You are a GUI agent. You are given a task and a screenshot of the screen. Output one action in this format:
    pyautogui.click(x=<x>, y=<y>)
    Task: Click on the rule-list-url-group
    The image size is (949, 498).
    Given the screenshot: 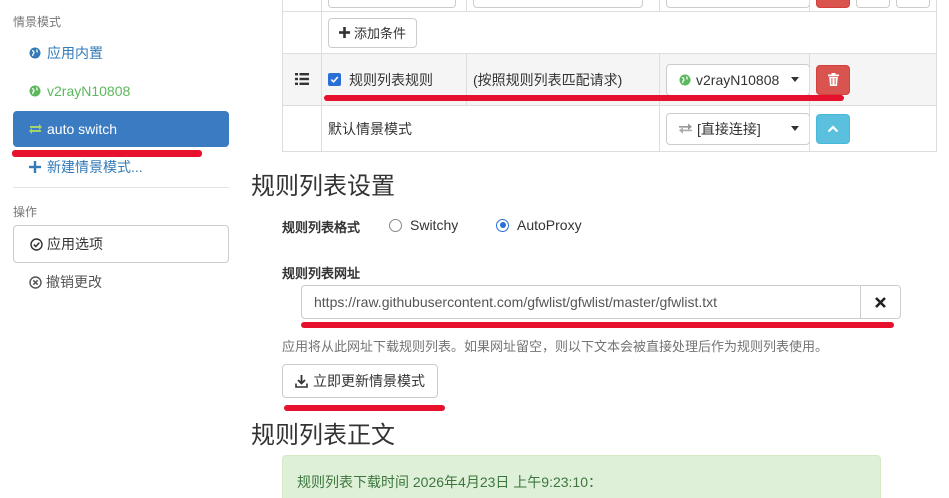 What is the action you would take?
    pyautogui.click(x=601, y=302)
    